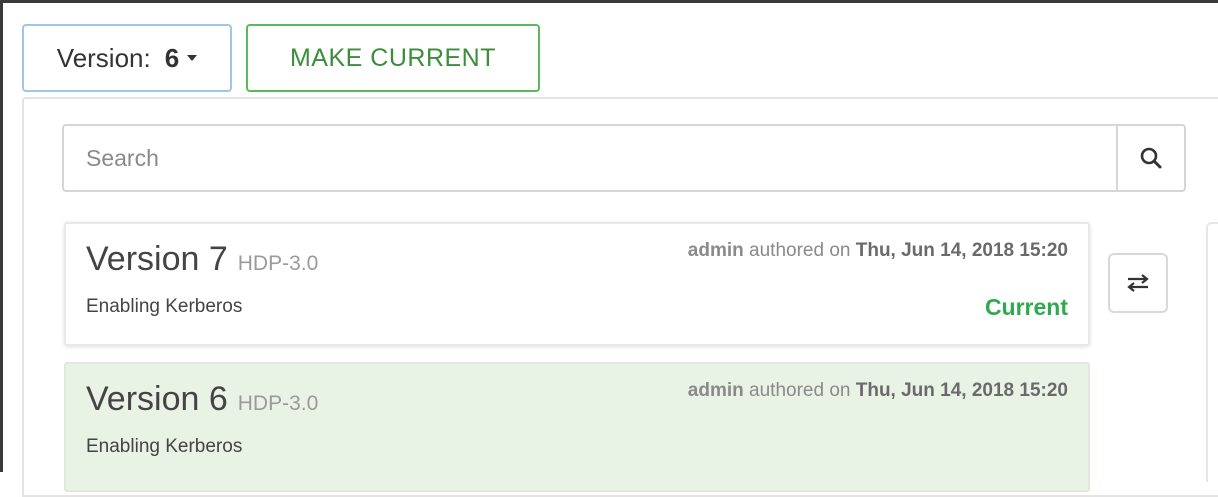 This screenshot has width=1218, height=497. What do you see at coordinates (393, 58) in the screenshot?
I see `make-current-button: MAKE CURRENT` at bounding box center [393, 58].